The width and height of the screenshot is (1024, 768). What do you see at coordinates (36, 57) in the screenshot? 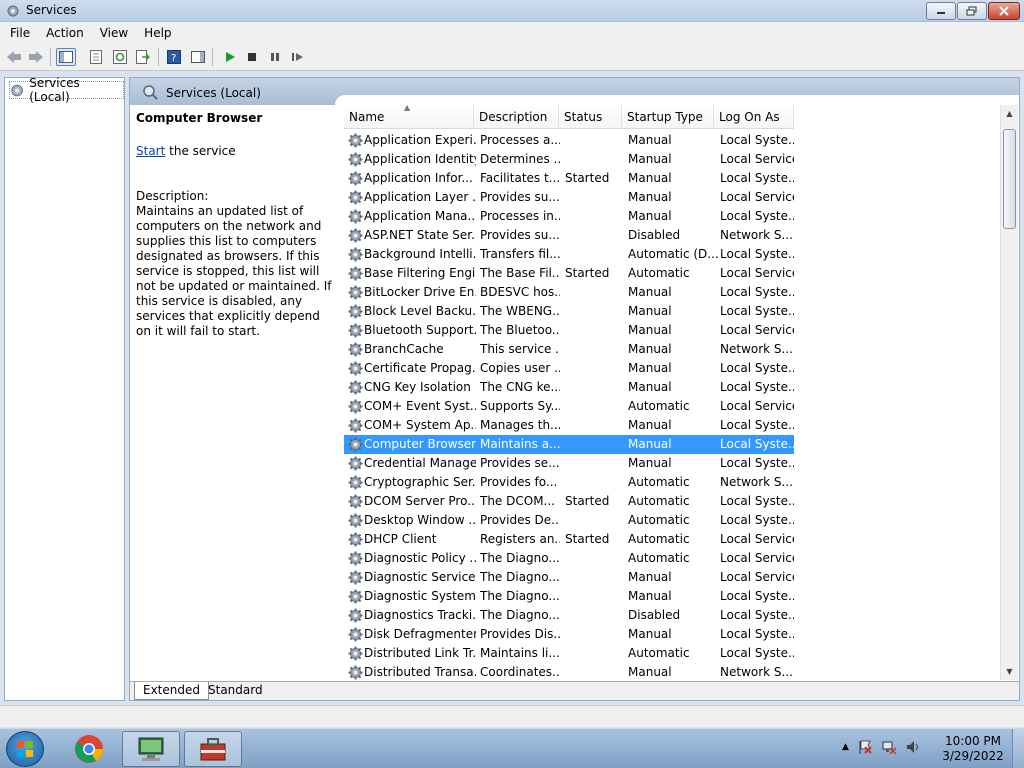
I see `forward-button` at bounding box center [36, 57].